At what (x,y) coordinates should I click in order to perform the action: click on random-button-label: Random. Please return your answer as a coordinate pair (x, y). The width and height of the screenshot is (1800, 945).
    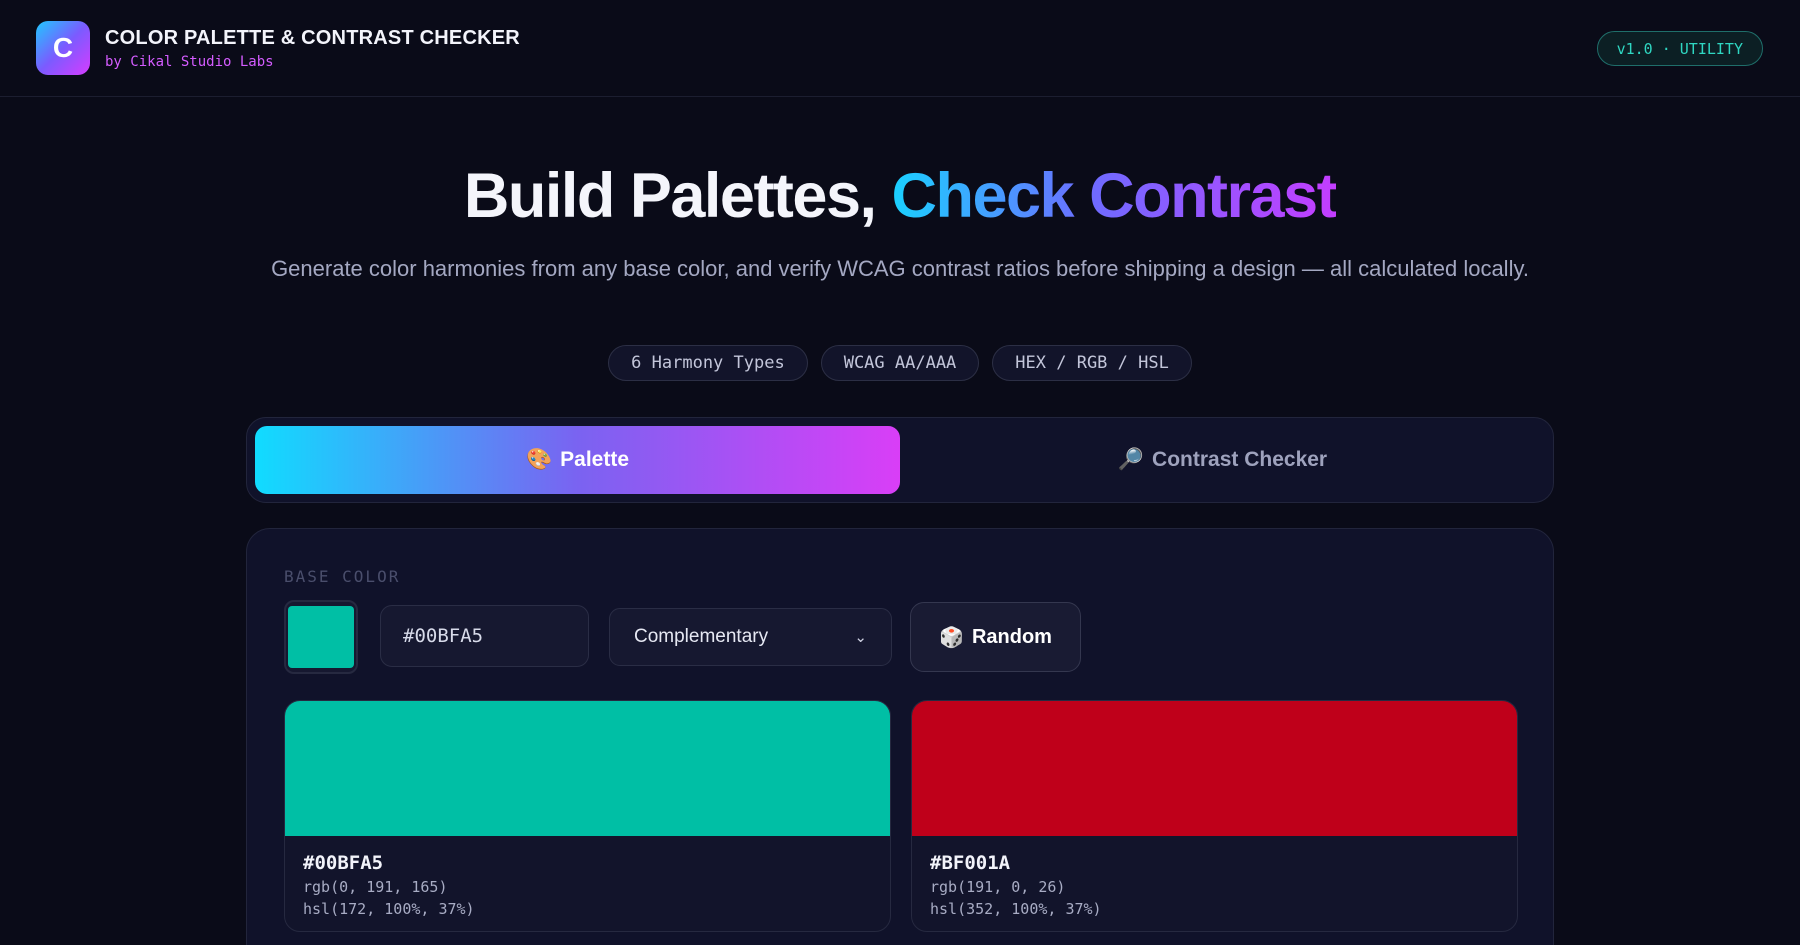
    Looking at the image, I should click on (1011, 636).